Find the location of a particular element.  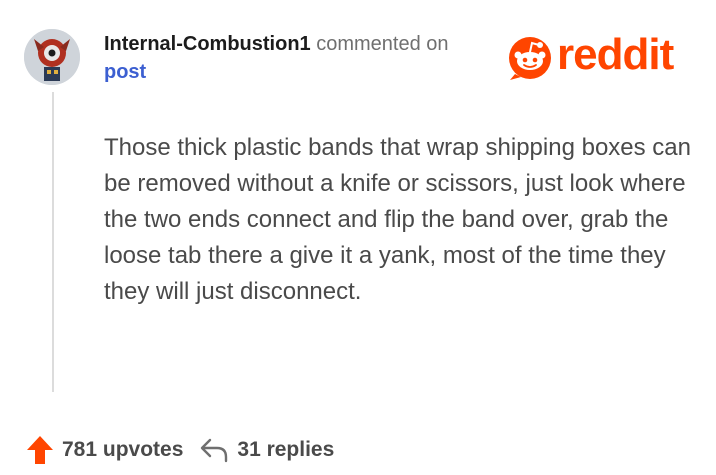

avatar-image is located at coordinates (52, 57).